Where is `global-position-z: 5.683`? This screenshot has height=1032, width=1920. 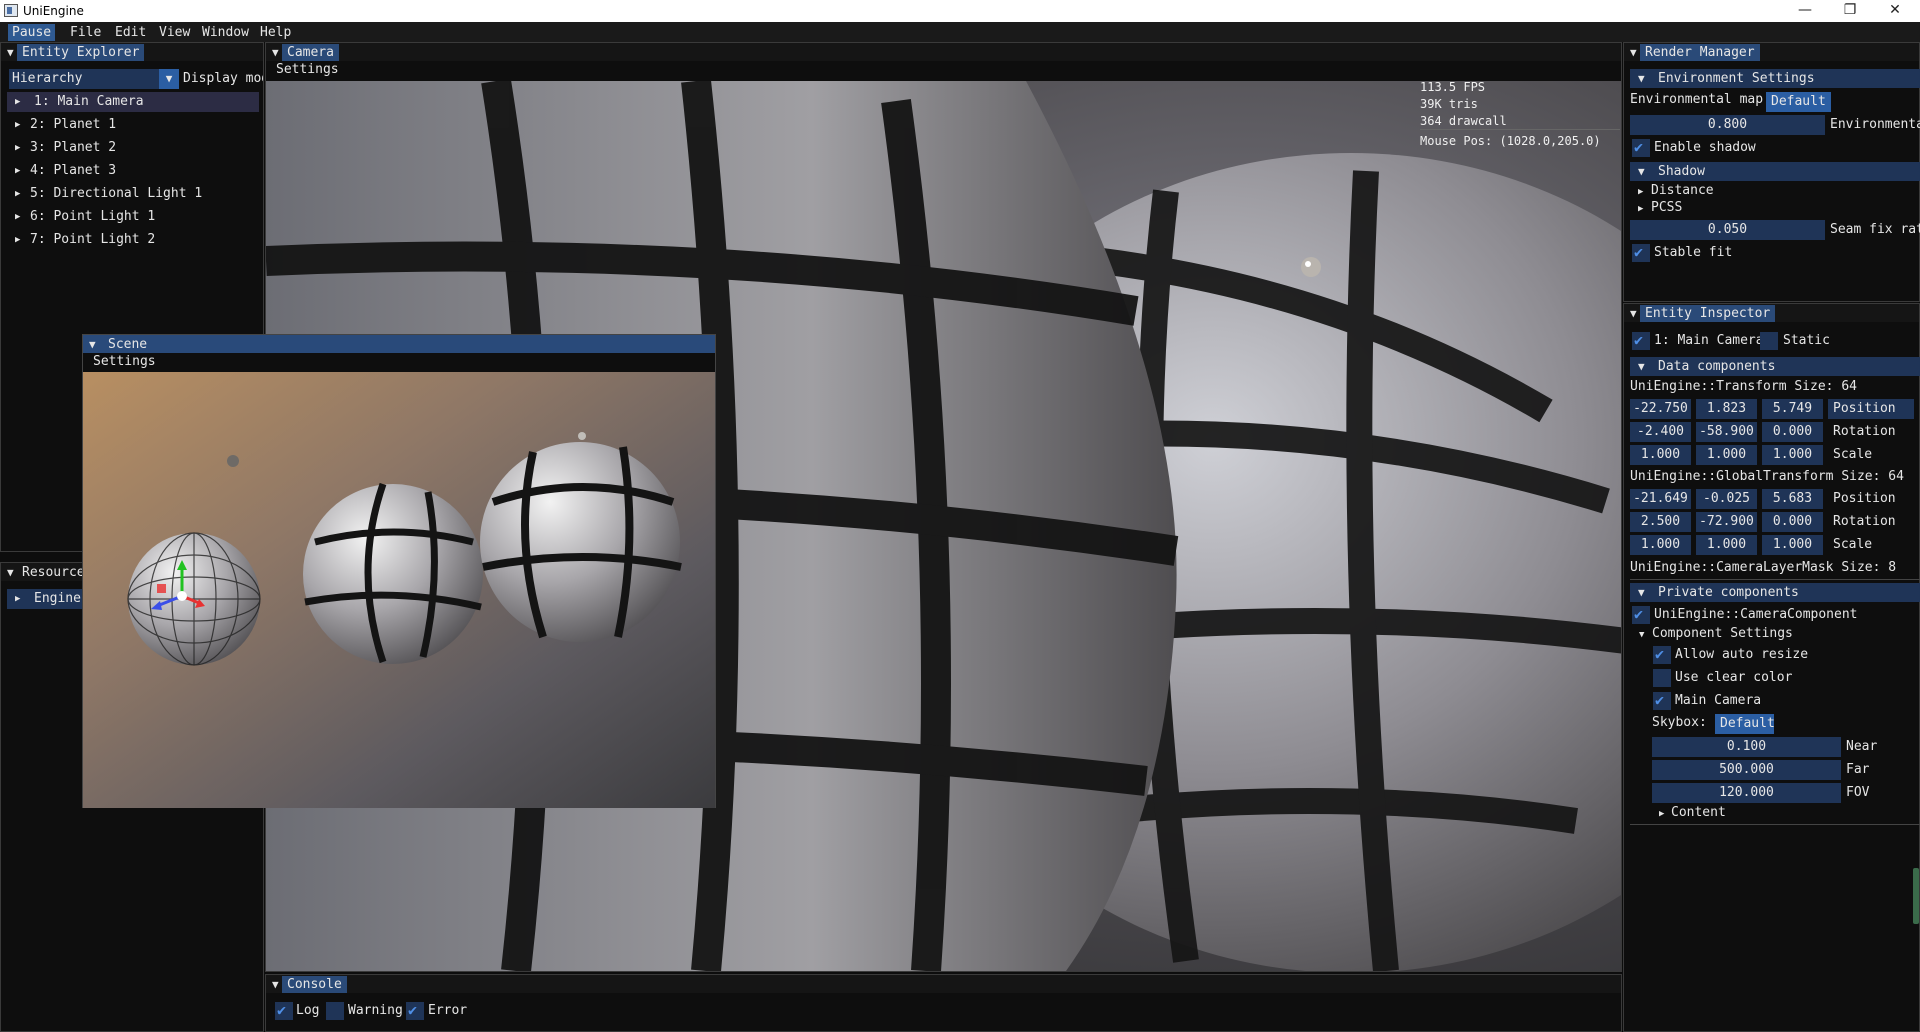 global-position-z: 5.683 is located at coordinates (1792, 499).